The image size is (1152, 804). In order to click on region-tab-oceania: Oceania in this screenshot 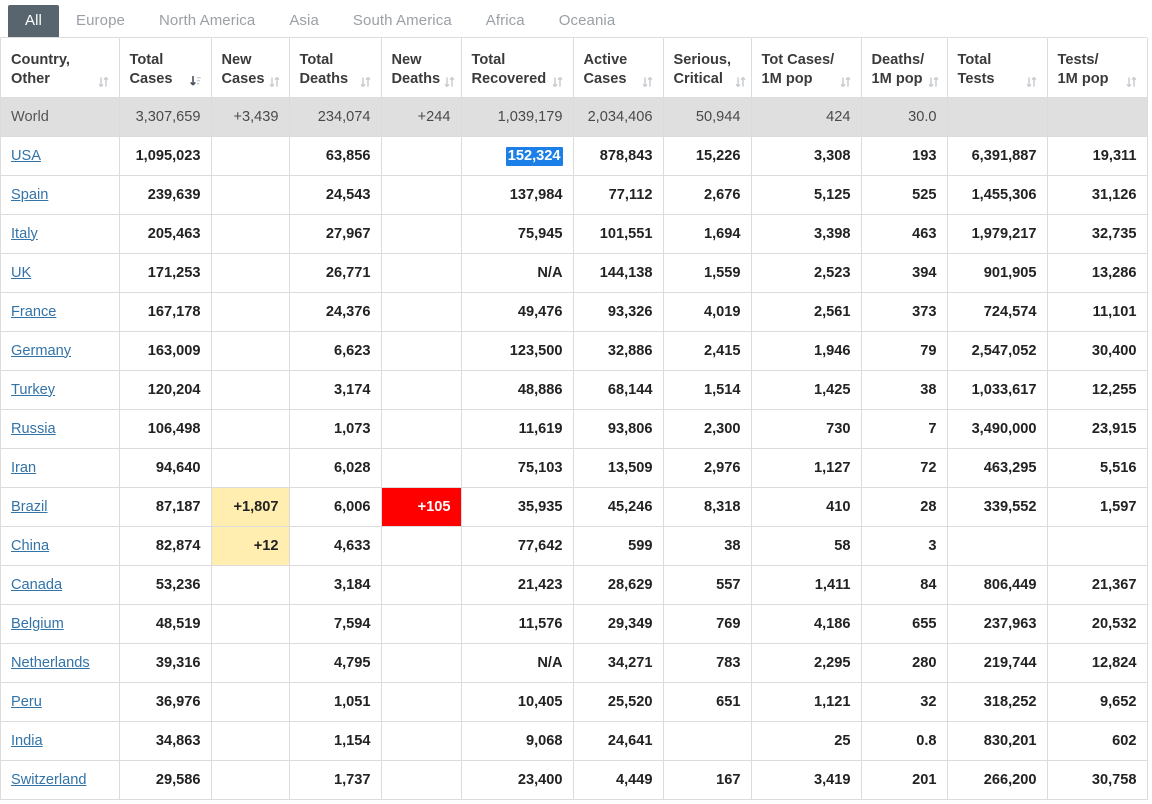, I will do `click(587, 21)`.